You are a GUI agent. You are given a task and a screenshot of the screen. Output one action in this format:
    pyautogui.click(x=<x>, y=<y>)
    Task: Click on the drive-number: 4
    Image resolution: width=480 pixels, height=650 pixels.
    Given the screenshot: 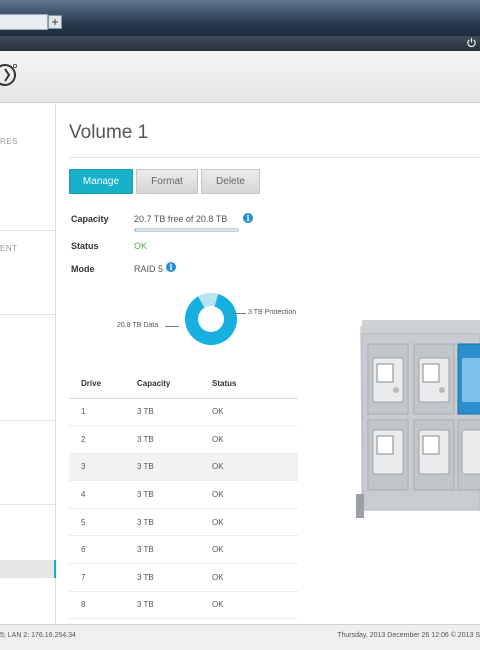 What is the action you would take?
    pyautogui.click(x=103, y=494)
    